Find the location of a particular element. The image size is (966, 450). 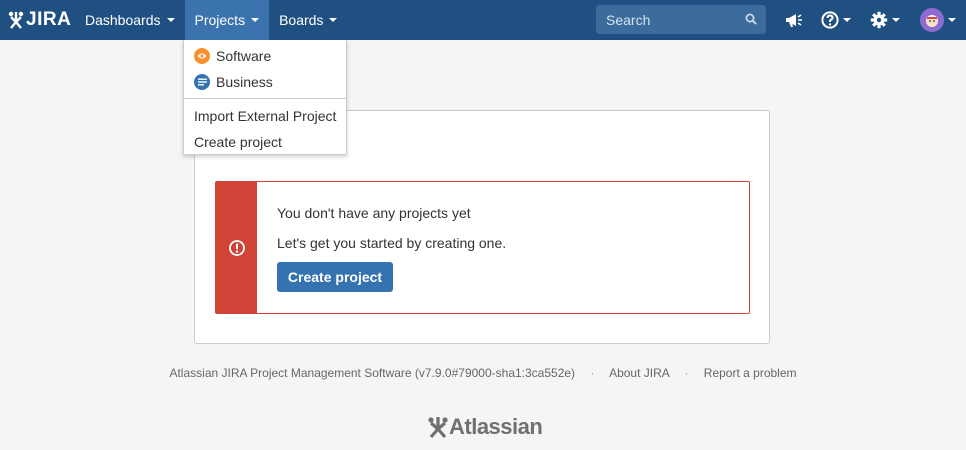

menu-item-create-project: Create project is located at coordinates (265, 142).